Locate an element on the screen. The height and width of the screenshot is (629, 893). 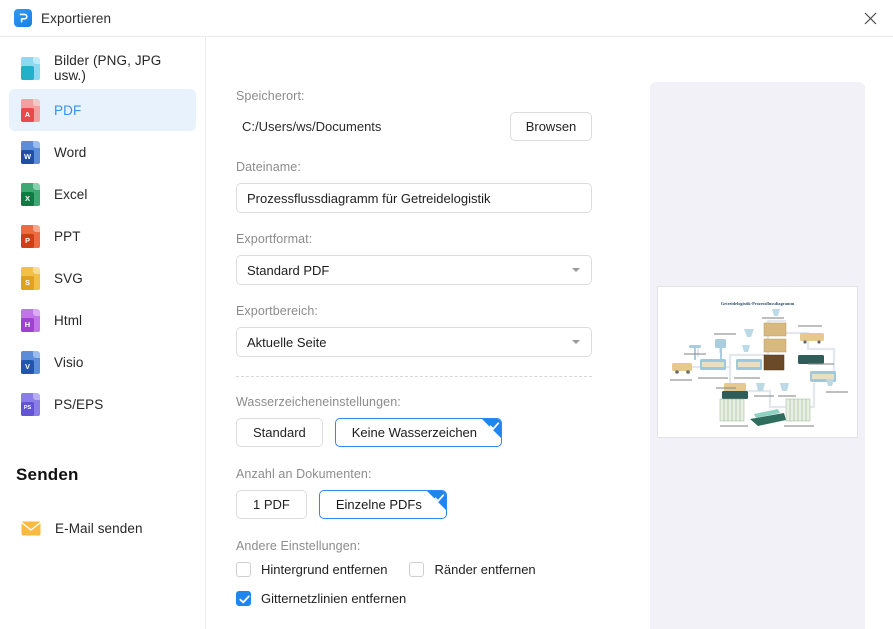
thumbnail-title: Getreidelogistik-Prozessflussdiagramm is located at coordinates (758, 303).